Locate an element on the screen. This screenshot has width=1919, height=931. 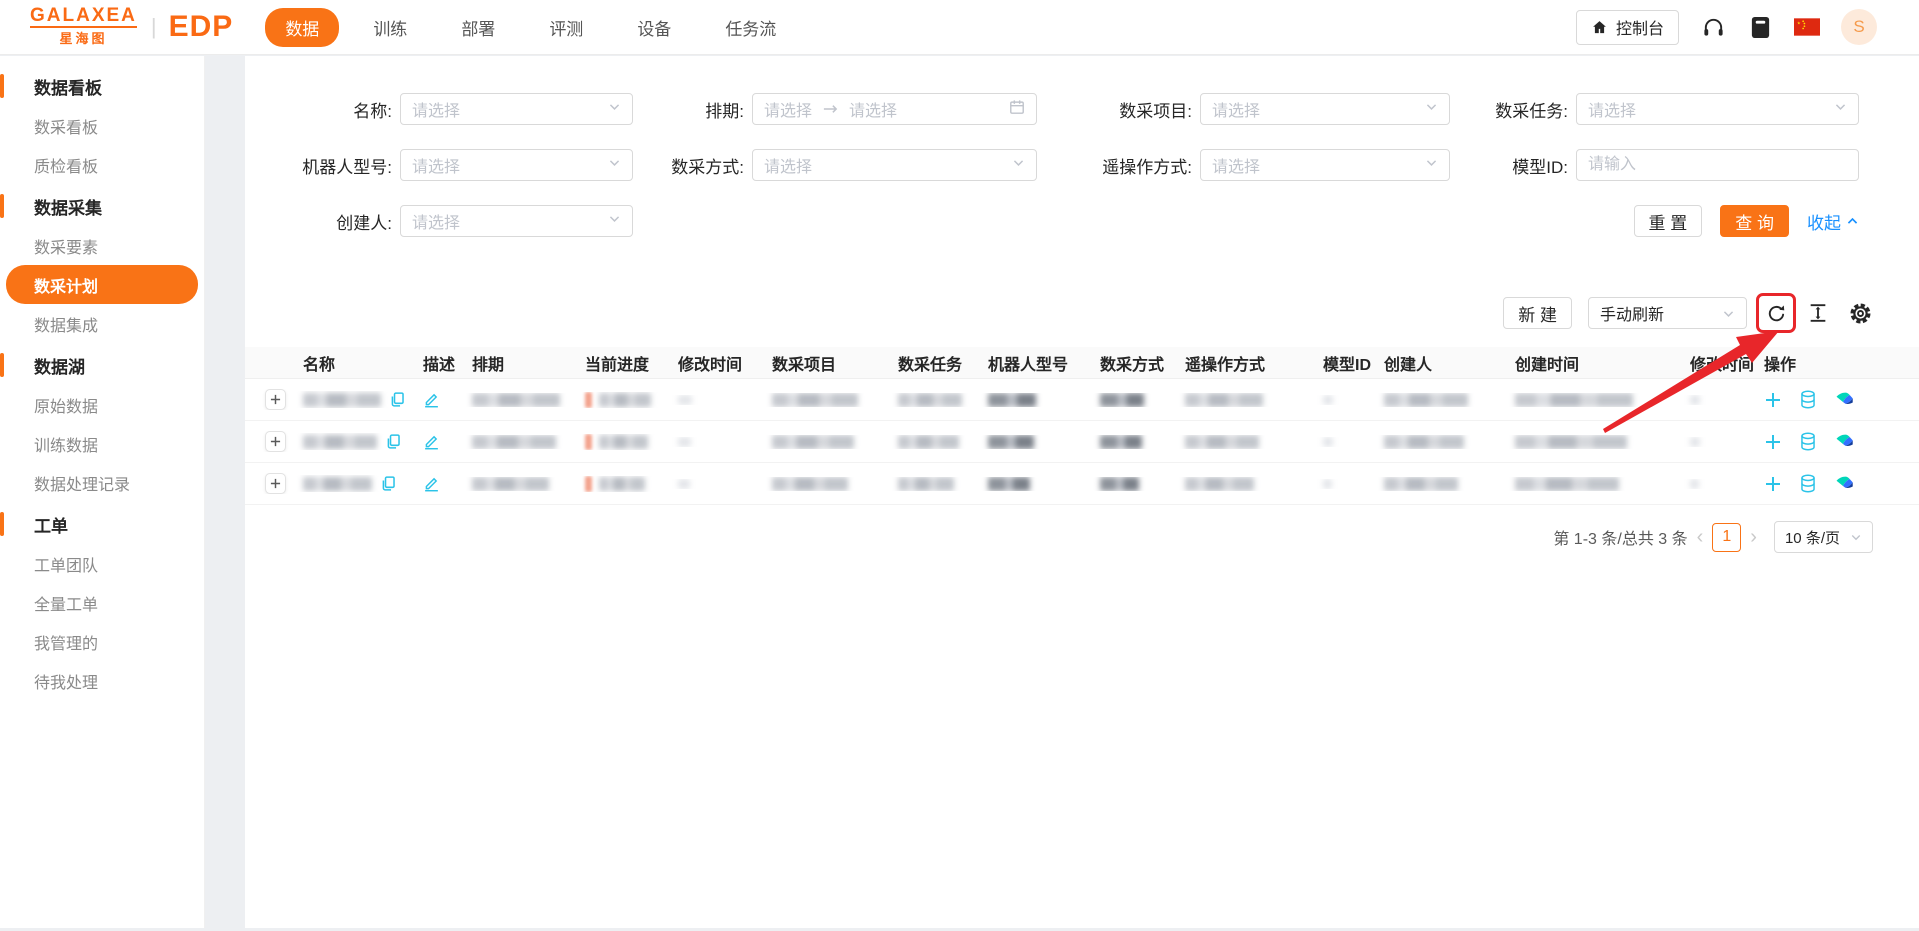
sidebar-item: 原始数据 is located at coordinates (102, 404).